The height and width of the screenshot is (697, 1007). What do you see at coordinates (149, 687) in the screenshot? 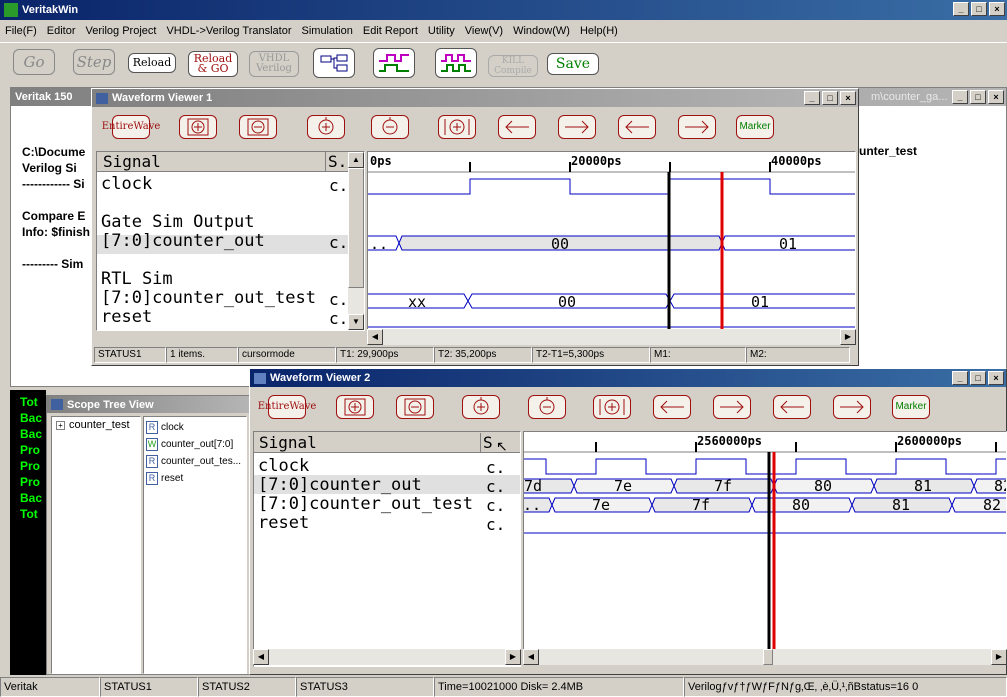
I see `main-status-cell: STATUS1` at bounding box center [149, 687].